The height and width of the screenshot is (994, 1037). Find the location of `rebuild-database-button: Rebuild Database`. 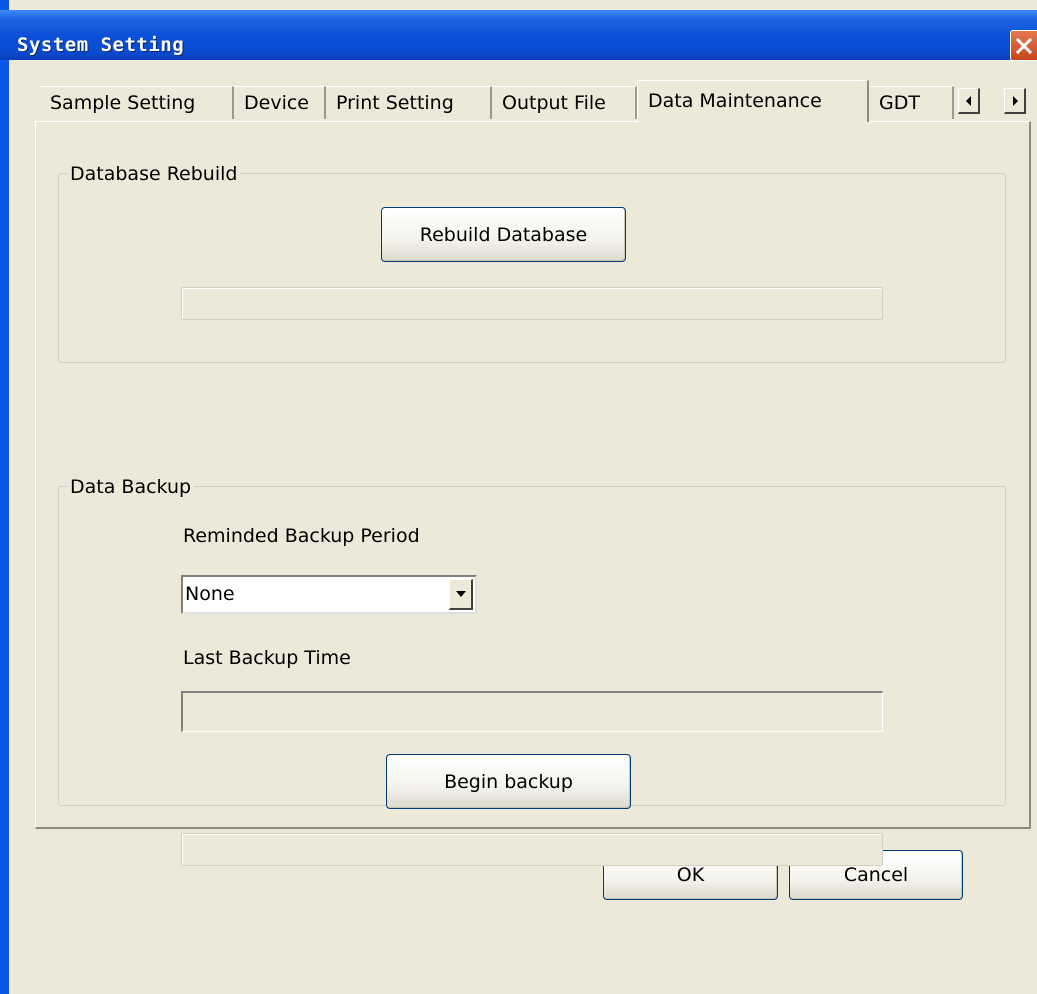

rebuild-database-button: Rebuild Database is located at coordinates (503, 234).